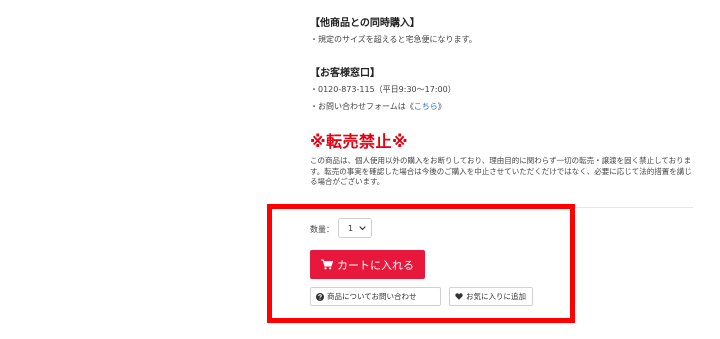 This screenshot has width=720, height=339. What do you see at coordinates (358, 106) in the screenshot?
I see `contact-form-prefix: ・お問い合わせフォームは` at bounding box center [358, 106].